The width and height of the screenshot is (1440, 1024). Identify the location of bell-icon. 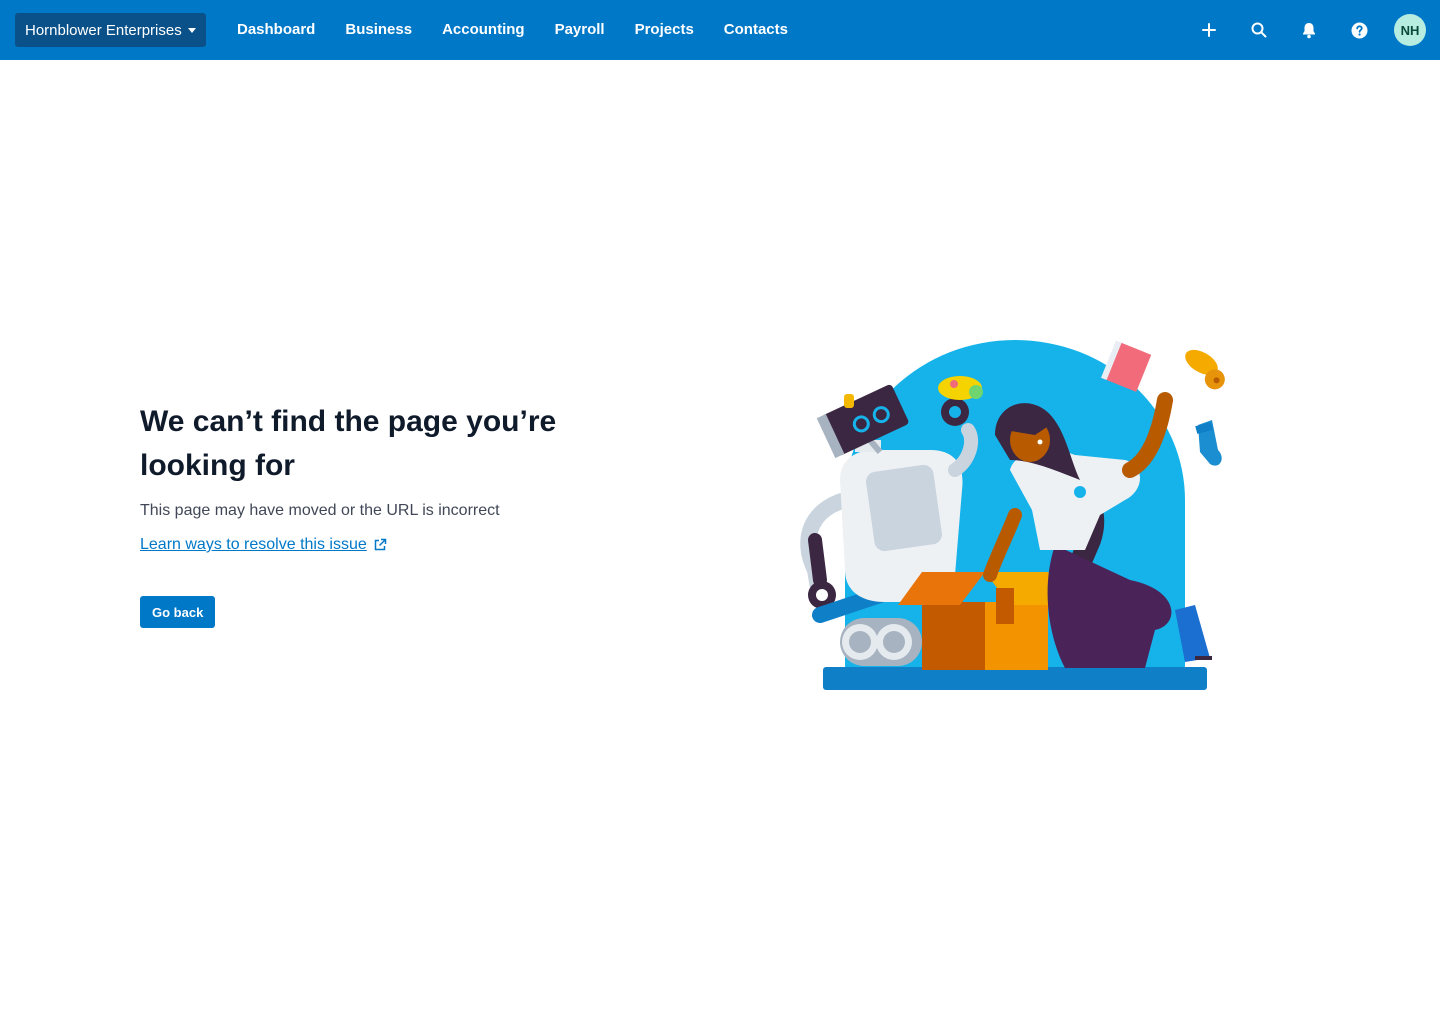
(1309, 30).